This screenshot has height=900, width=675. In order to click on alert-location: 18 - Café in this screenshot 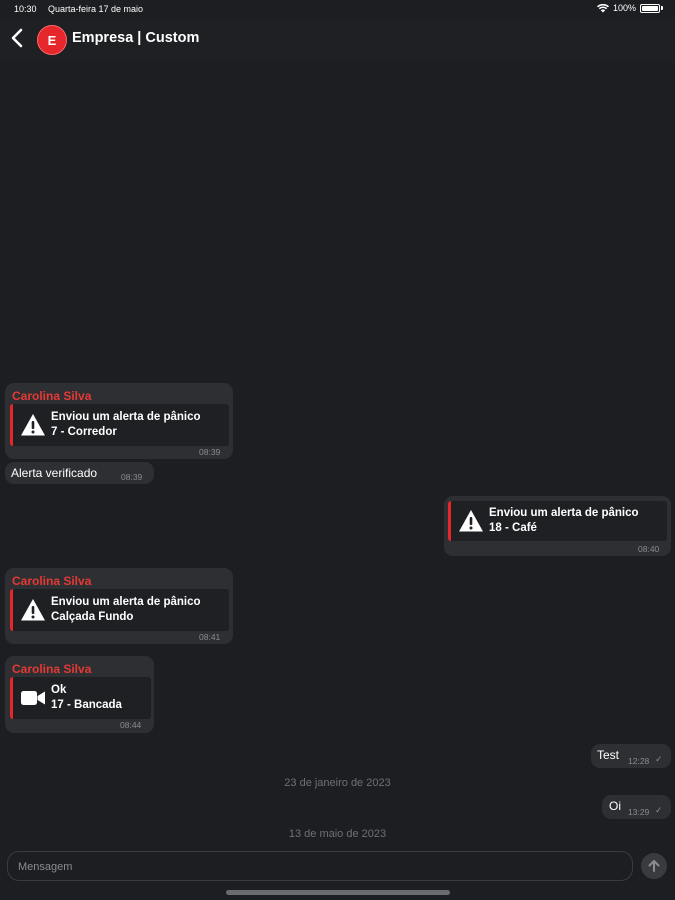, I will do `click(513, 528)`.